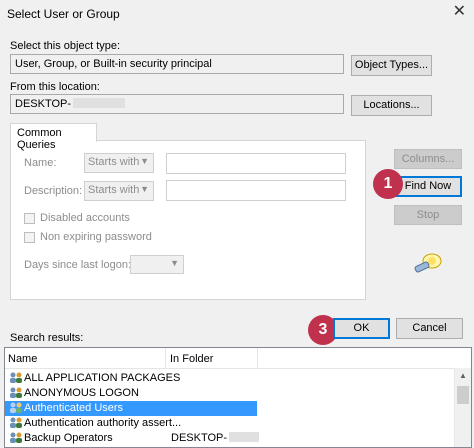 This screenshot has width=474, height=448. What do you see at coordinates (53, 137) in the screenshot?
I see `tab-common-queries: Common Queries` at bounding box center [53, 137].